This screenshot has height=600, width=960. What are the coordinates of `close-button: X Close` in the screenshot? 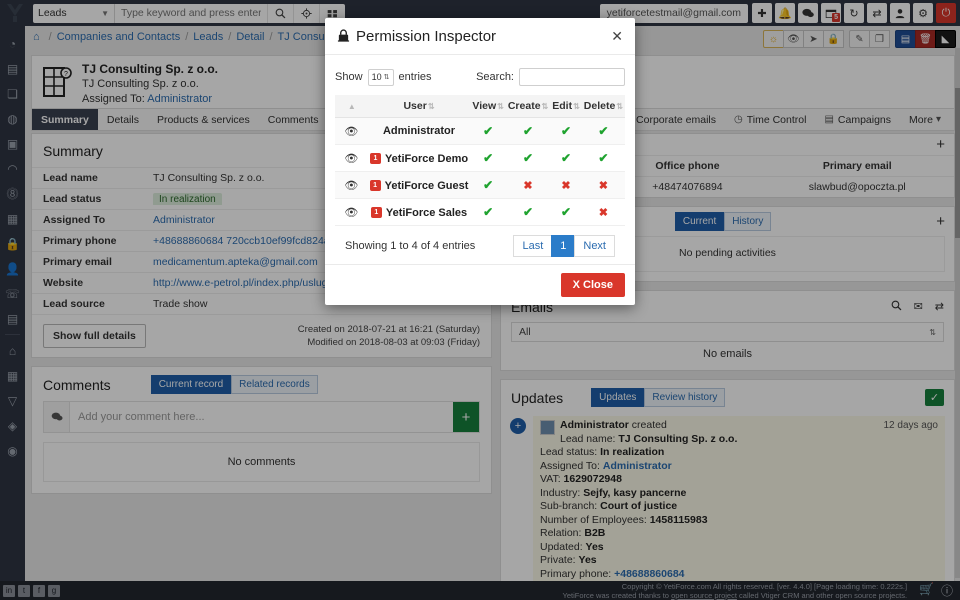 It's located at (592, 285).